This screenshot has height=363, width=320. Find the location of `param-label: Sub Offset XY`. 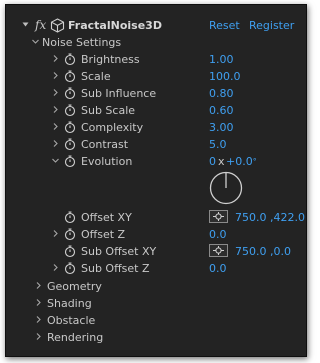

param-label: Sub Offset XY is located at coordinates (119, 251).